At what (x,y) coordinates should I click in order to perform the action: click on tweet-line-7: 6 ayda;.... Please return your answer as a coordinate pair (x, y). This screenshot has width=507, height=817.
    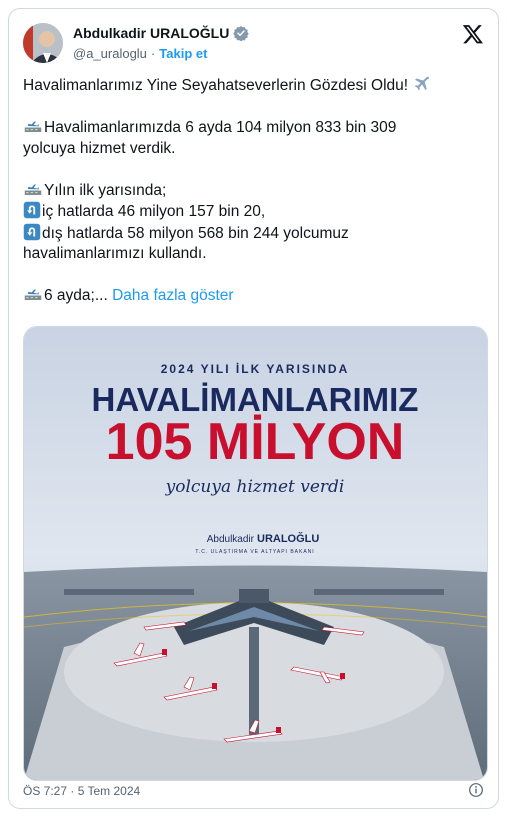
    Looking at the image, I should click on (76, 295).